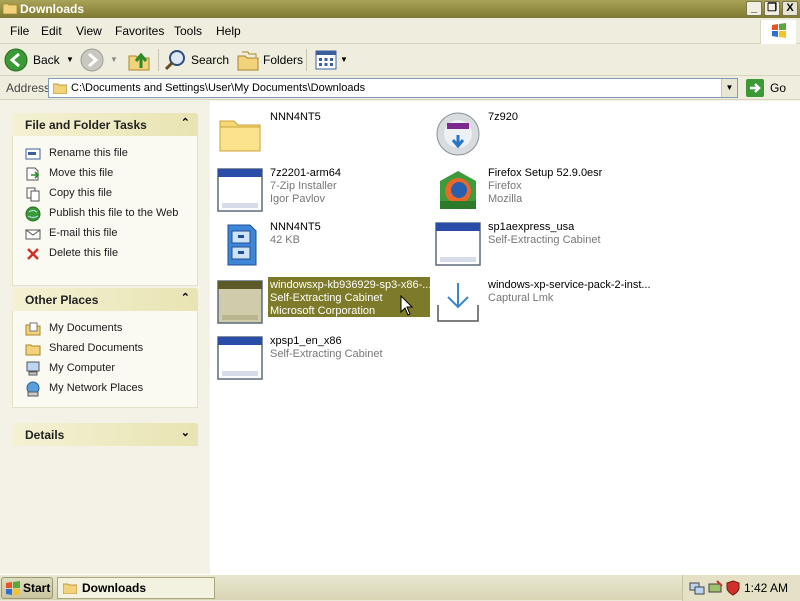 This screenshot has width=800, height=601. I want to click on task-move: Move this file, so click(105, 174).